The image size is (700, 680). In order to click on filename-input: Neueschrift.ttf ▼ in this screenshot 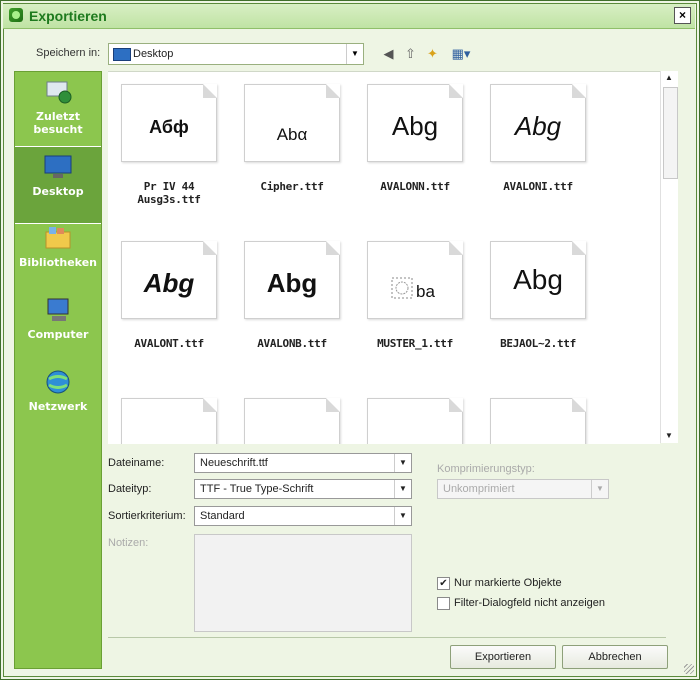, I will do `click(303, 463)`.